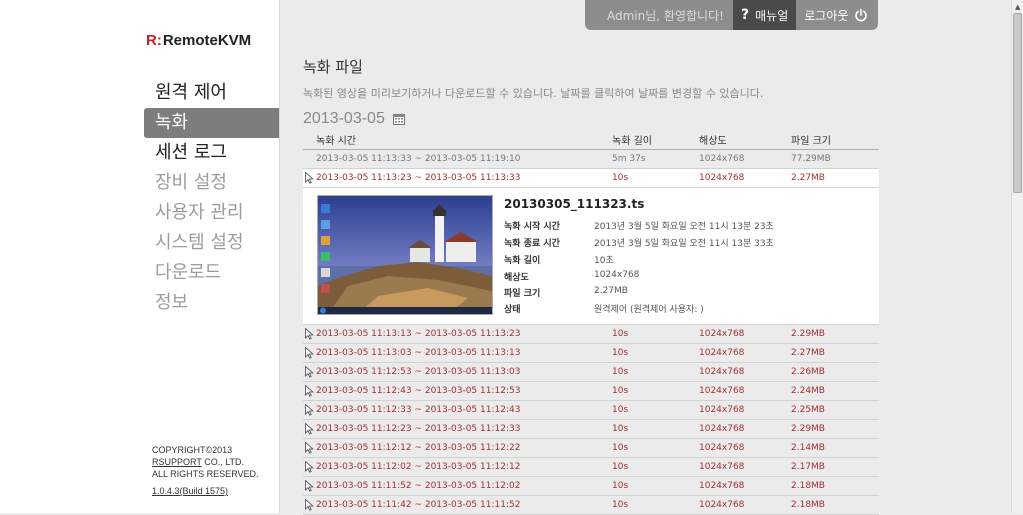  Describe the element at coordinates (398, 119) in the screenshot. I see `calendar-icon` at that location.